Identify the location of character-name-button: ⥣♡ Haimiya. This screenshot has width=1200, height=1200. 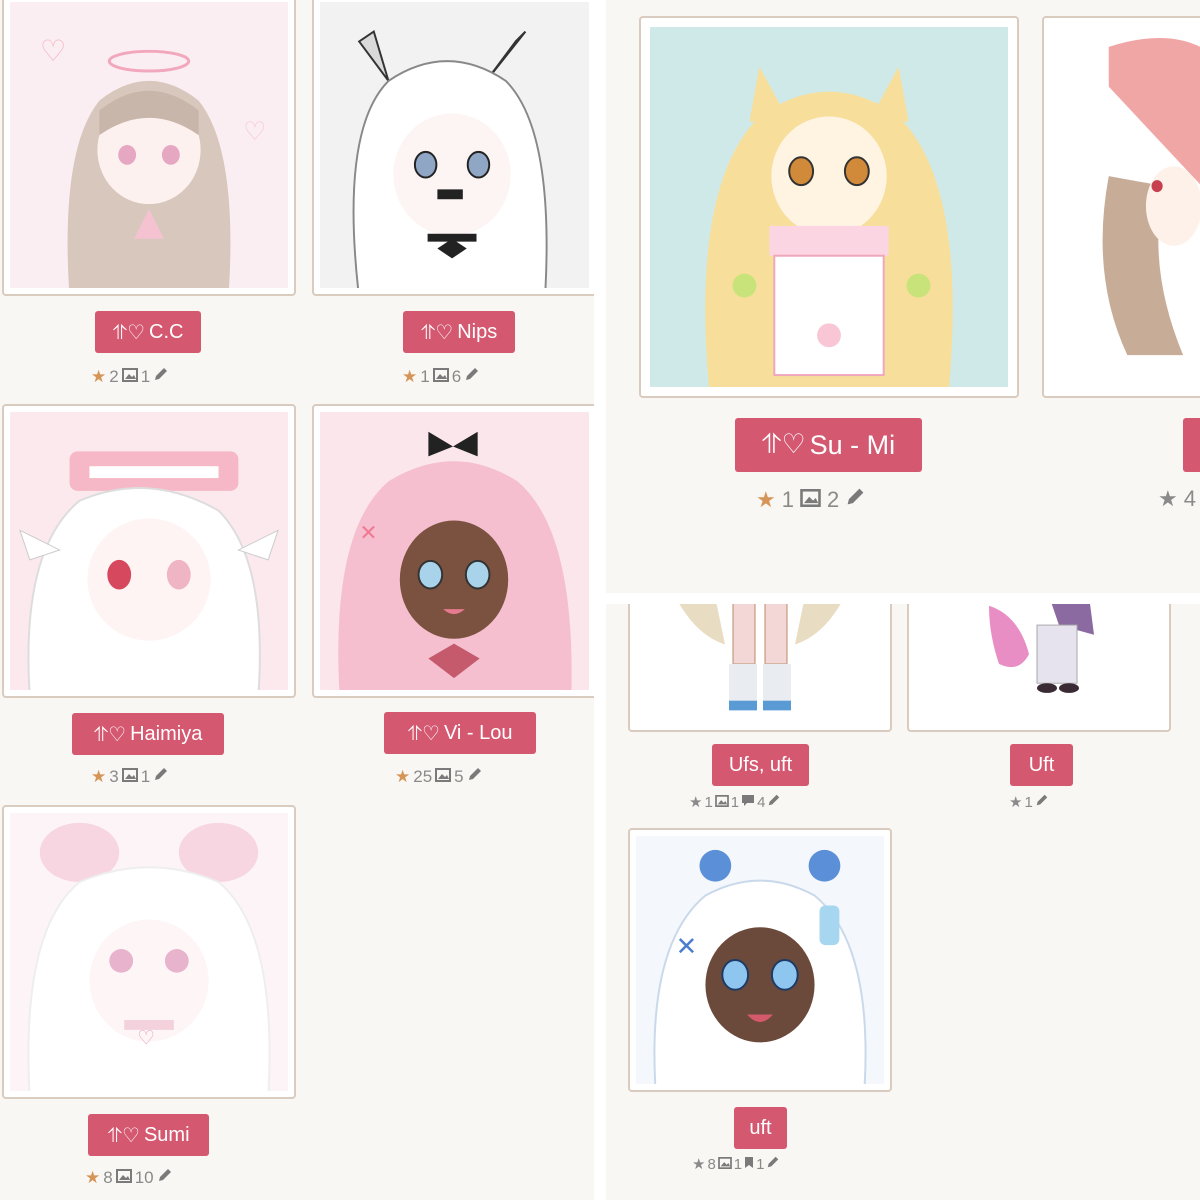
(148, 734).